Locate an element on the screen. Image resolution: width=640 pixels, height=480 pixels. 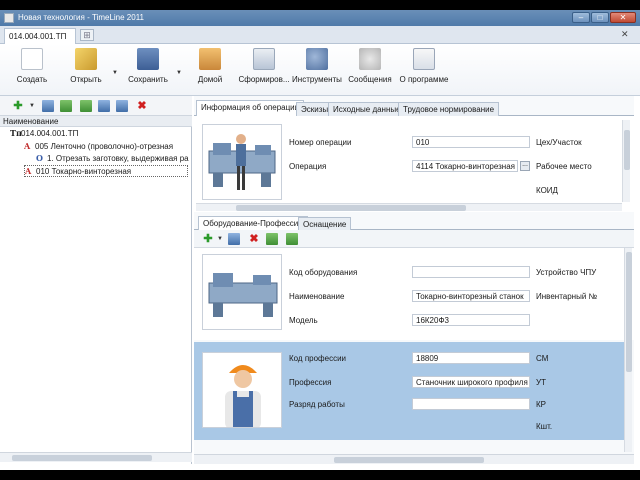
tree-item-step: O 1. Отрезать заготовку, выдерживая ра is located at coordinates (114, 159).